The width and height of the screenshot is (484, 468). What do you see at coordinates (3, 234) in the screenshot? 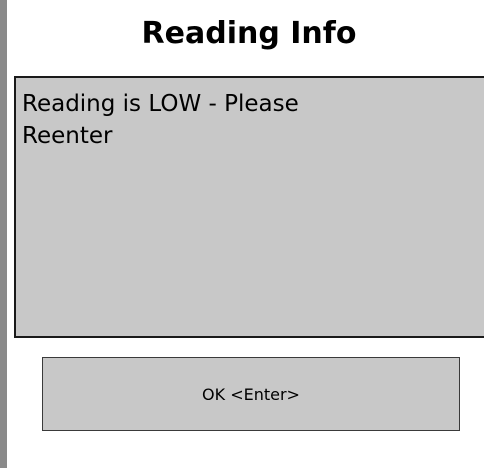
I see `left-edge-bar` at bounding box center [3, 234].